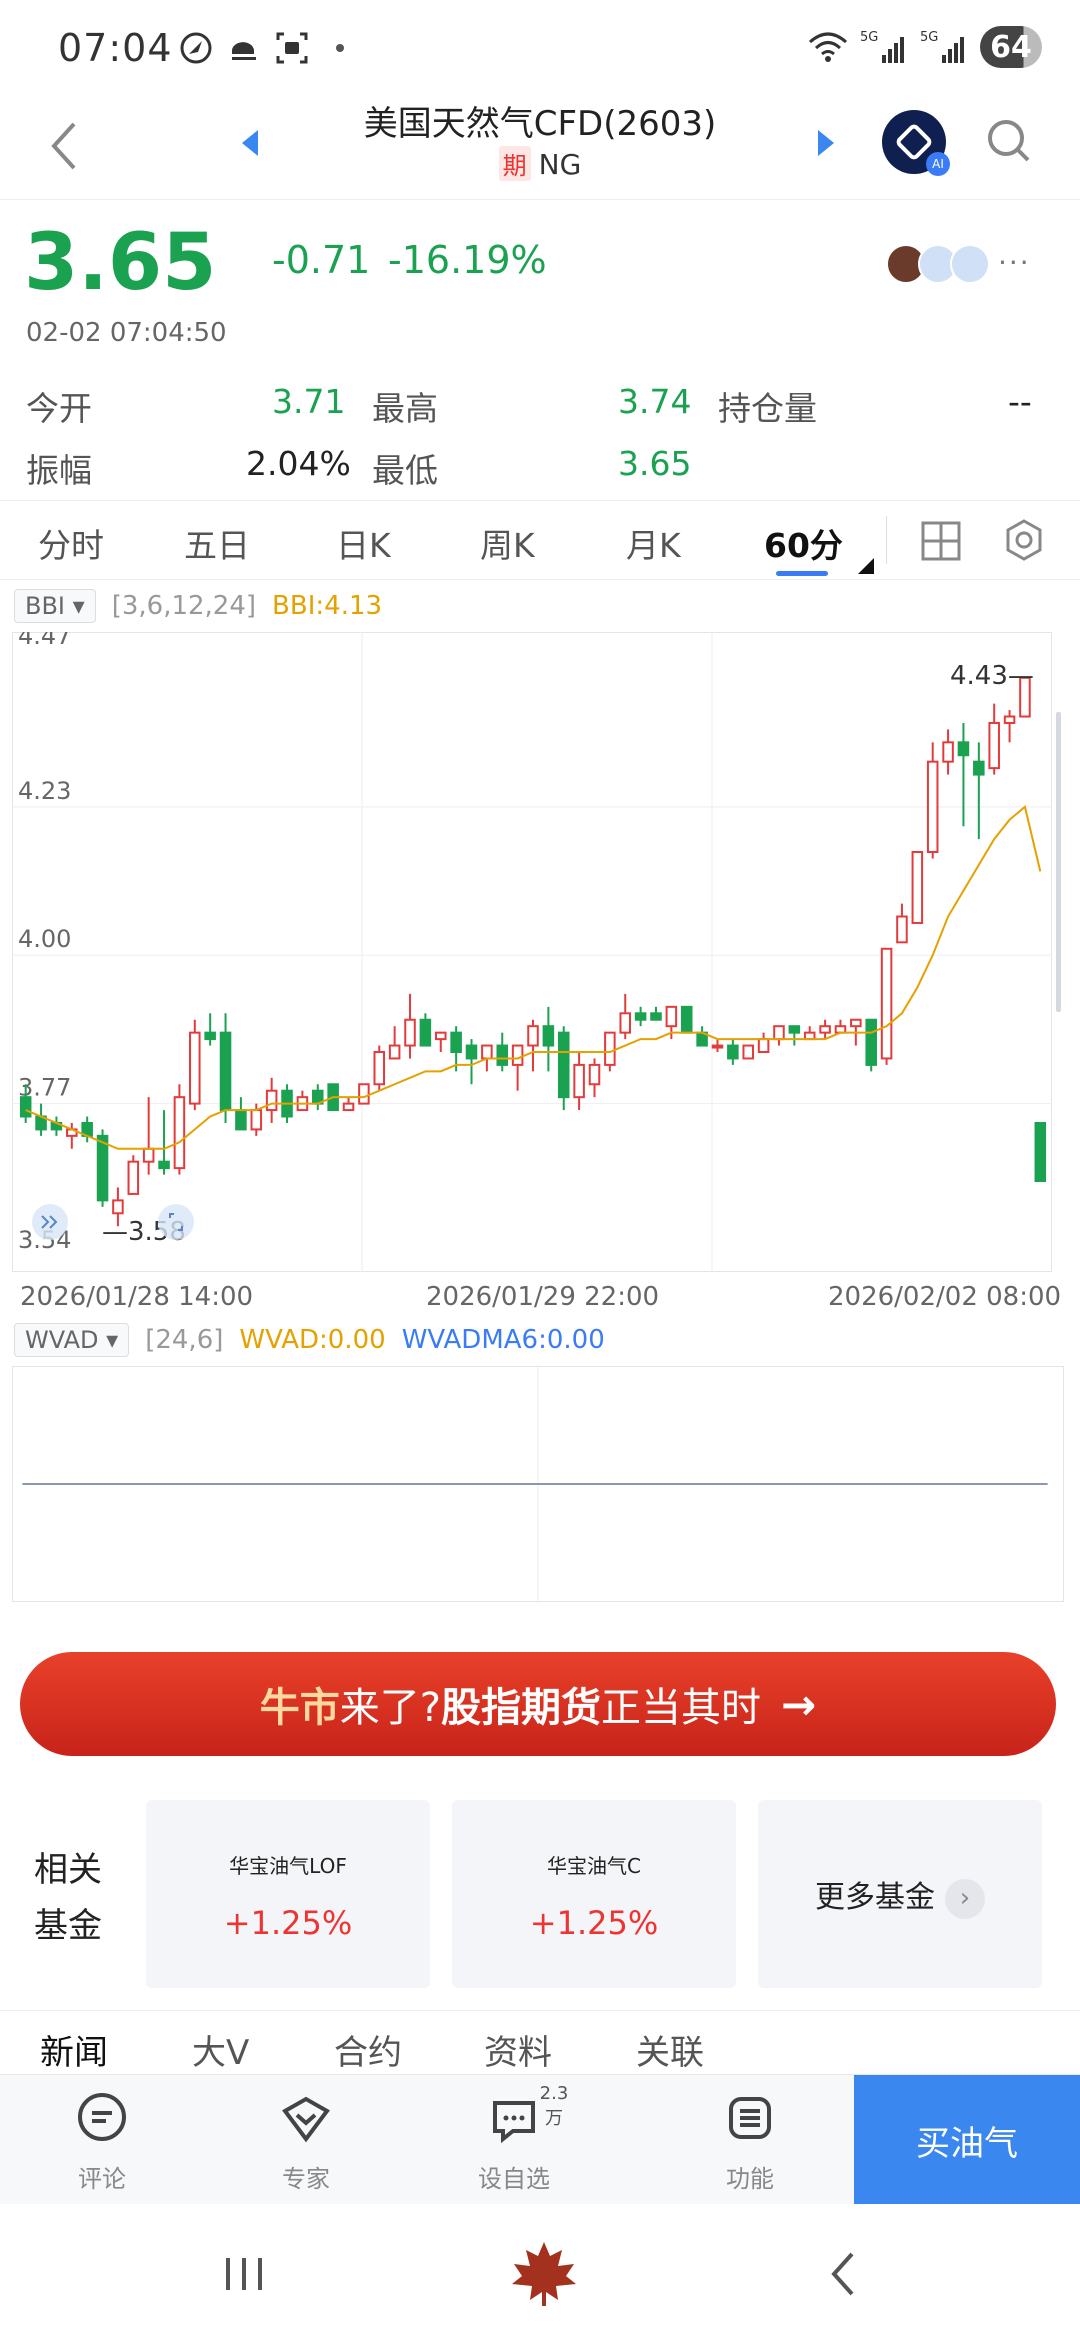 The image size is (1080, 2340). I want to click on wvad-chart, so click(538, 1484).